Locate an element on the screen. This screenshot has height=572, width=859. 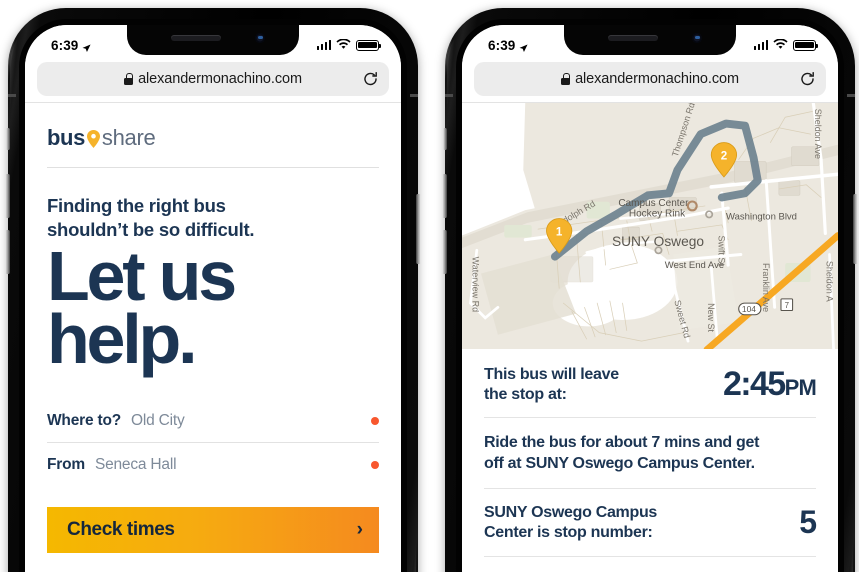
check-times-button: Check times › is located at coordinates (213, 530).